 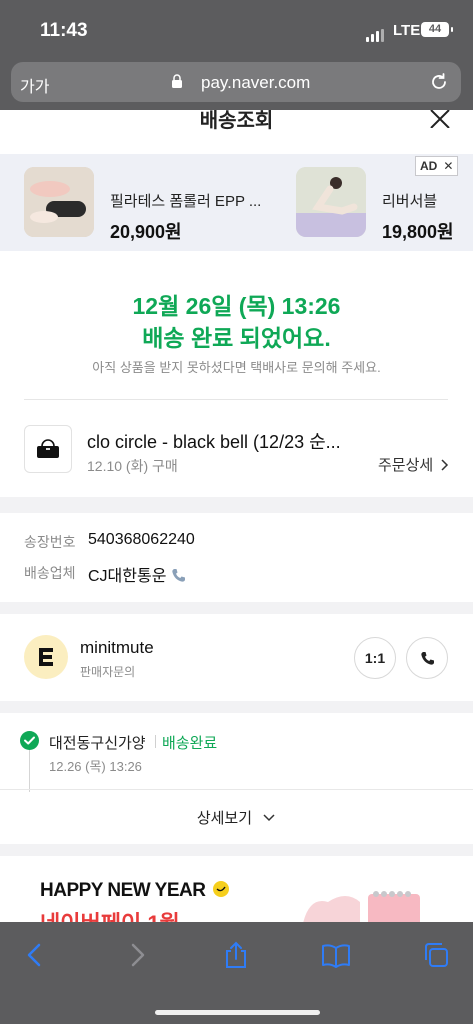 I want to click on bookmarks-icon, so click(x=336, y=955).